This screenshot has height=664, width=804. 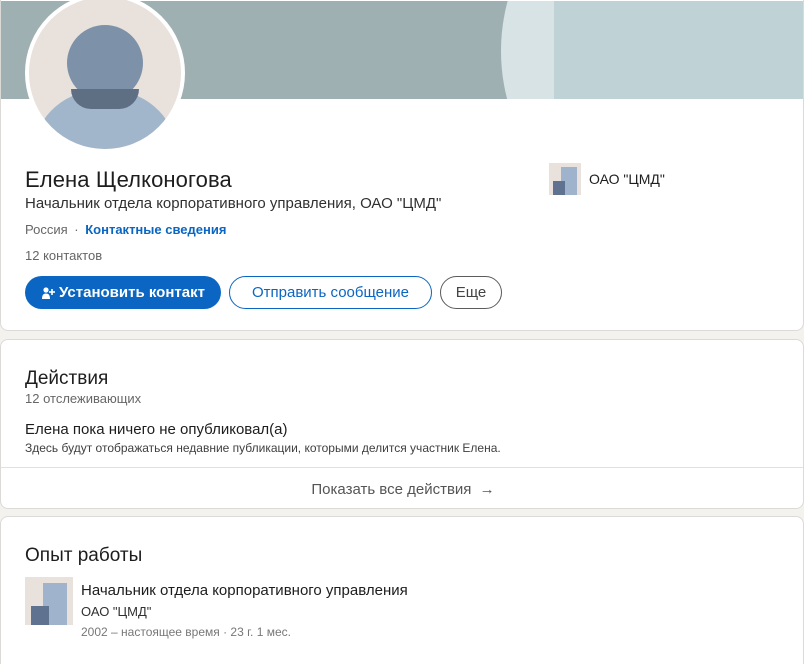 I want to click on connections-count: 12 контактов, so click(x=63, y=255).